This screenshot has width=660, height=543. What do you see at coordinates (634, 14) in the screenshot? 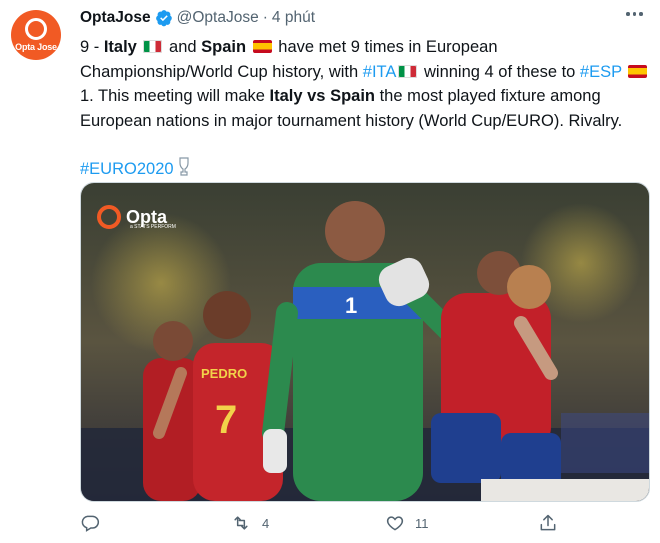
I see `more-options-icon` at bounding box center [634, 14].